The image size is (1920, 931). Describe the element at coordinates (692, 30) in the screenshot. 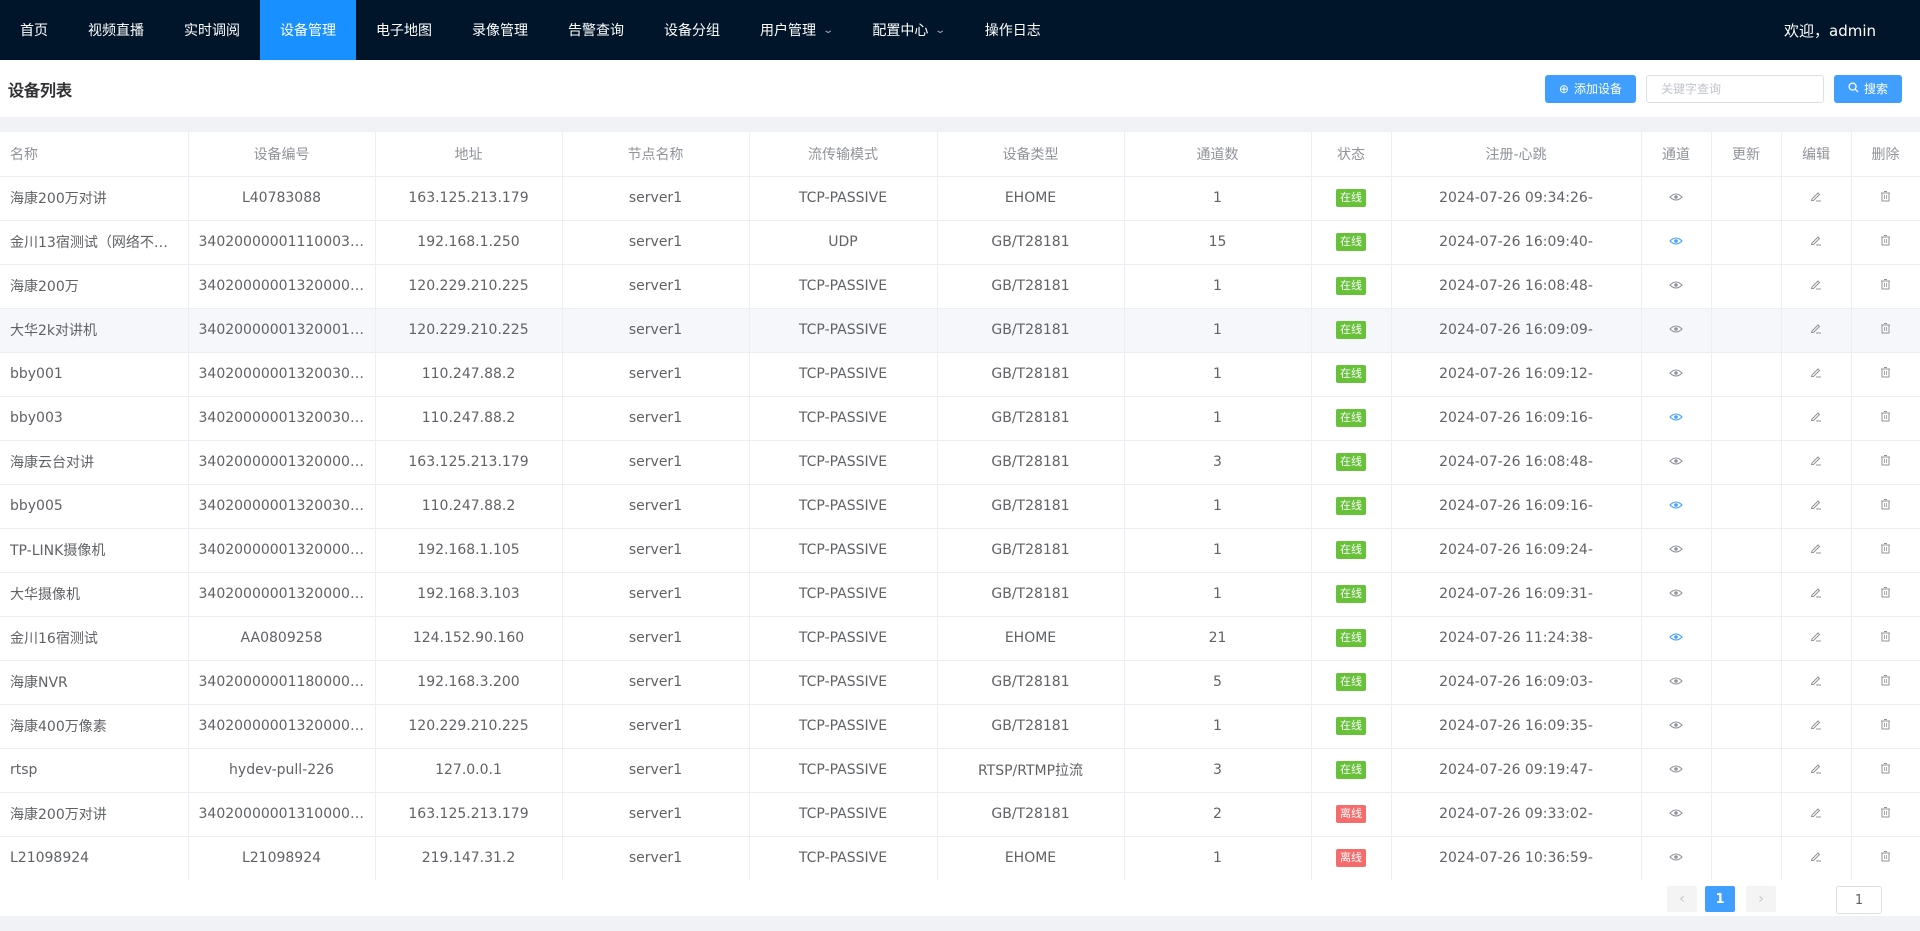

I see `nav-group: 设备分组` at that location.